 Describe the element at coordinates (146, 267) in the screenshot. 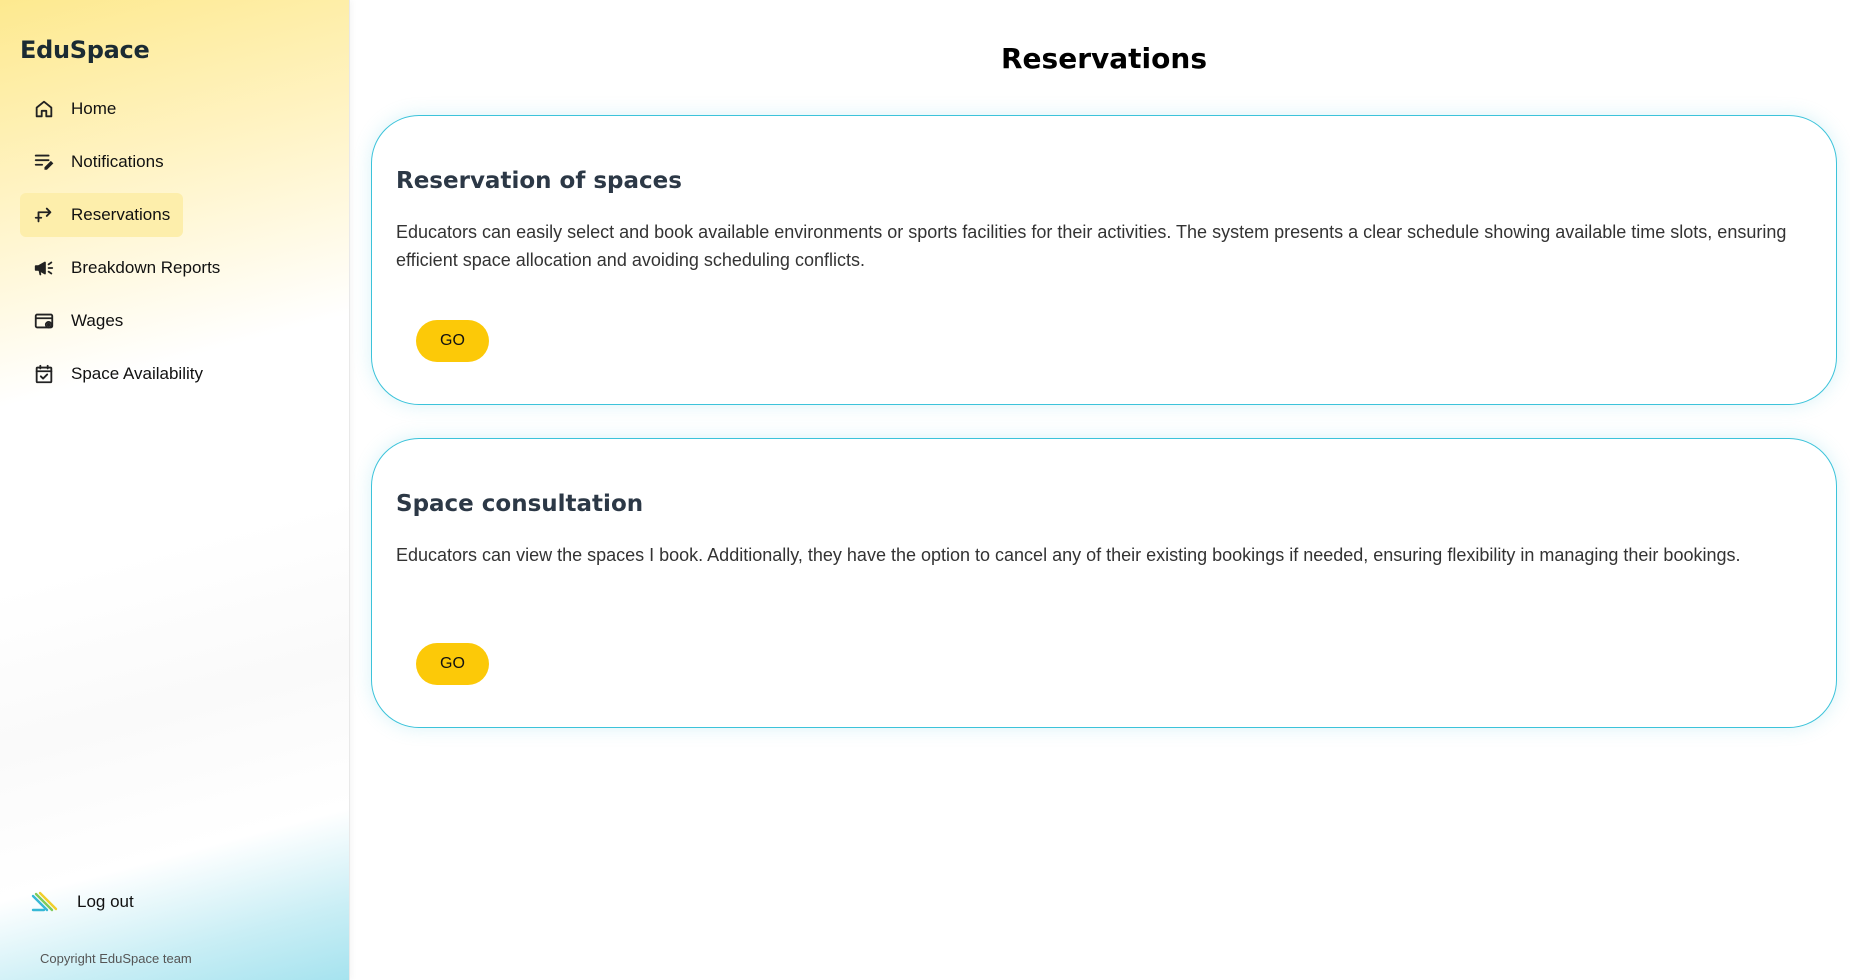

I see `sidebar-item-label: Breakdown Reports` at that location.